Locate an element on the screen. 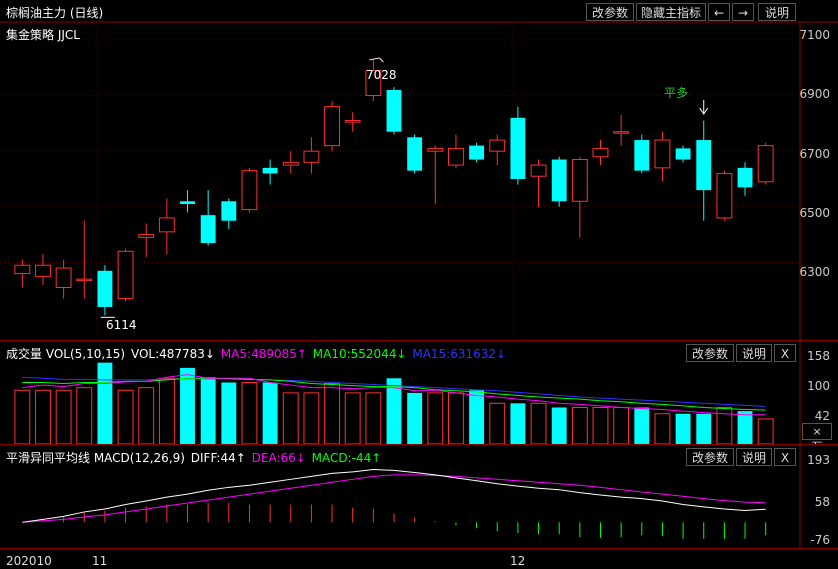  prev-arrow-button: ← is located at coordinates (719, 12).